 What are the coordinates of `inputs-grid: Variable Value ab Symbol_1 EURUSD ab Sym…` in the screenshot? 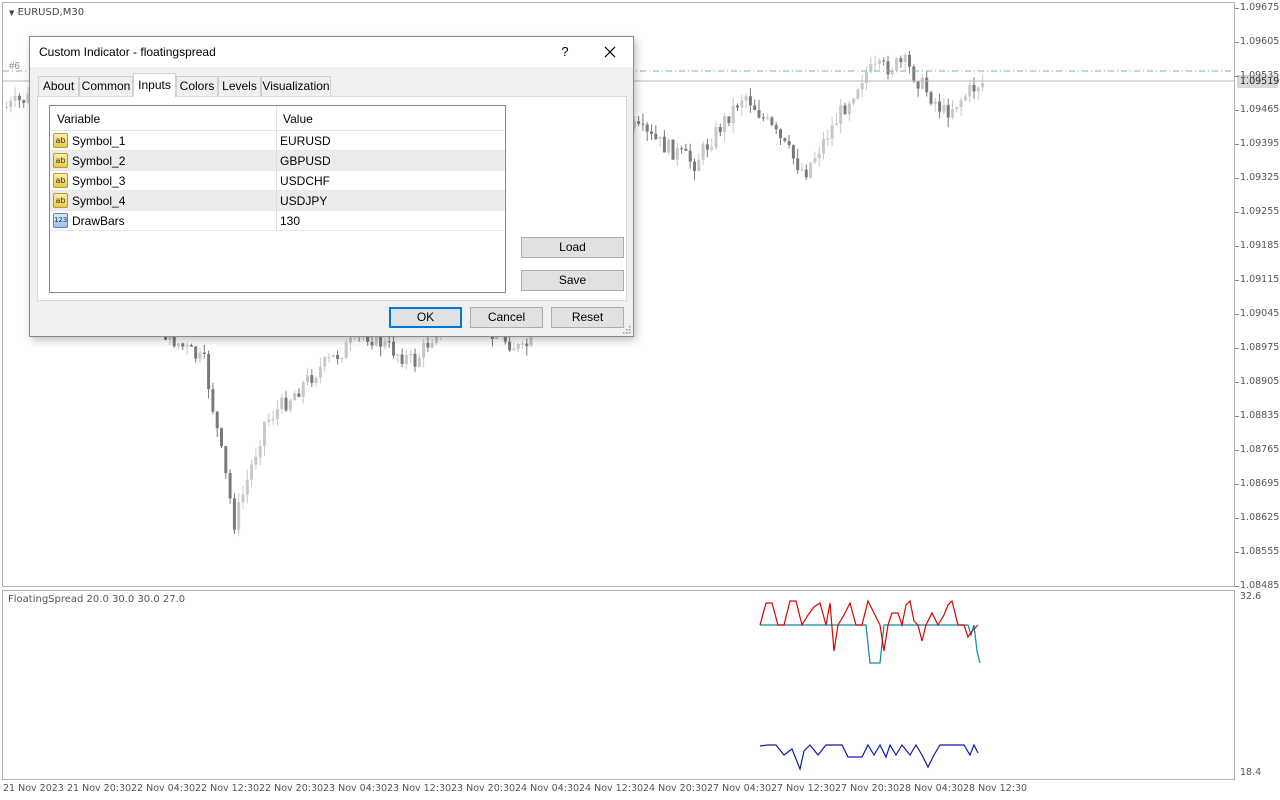 It's located at (277, 199).